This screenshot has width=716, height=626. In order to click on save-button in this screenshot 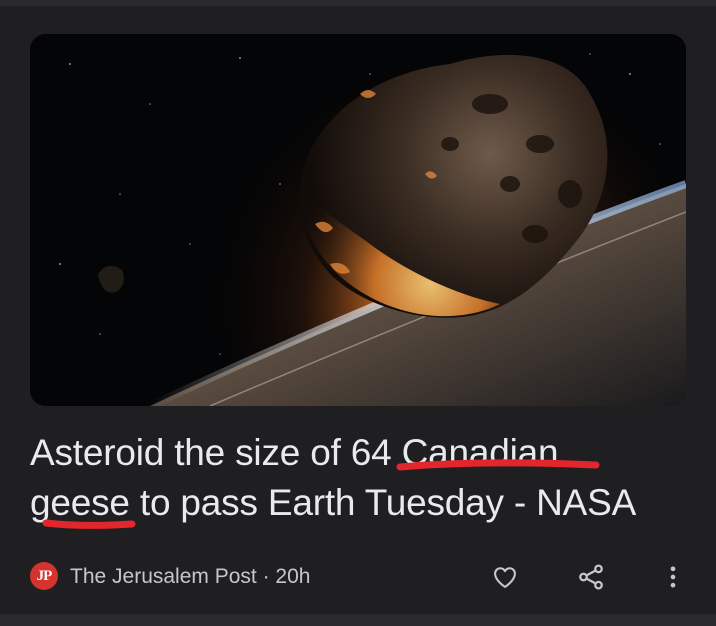, I will do `click(505, 577)`.